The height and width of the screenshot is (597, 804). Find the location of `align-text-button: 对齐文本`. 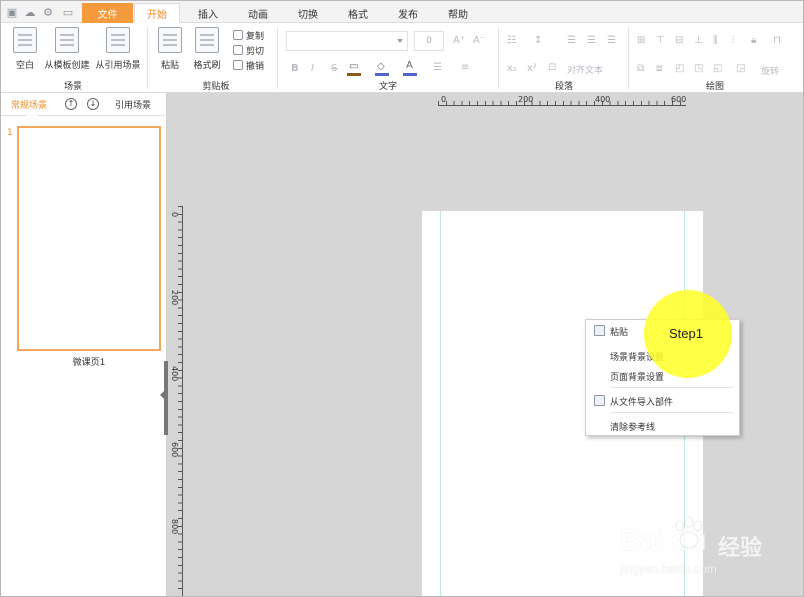

align-text-button: 对齐文本 is located at coordinates (585, 69).